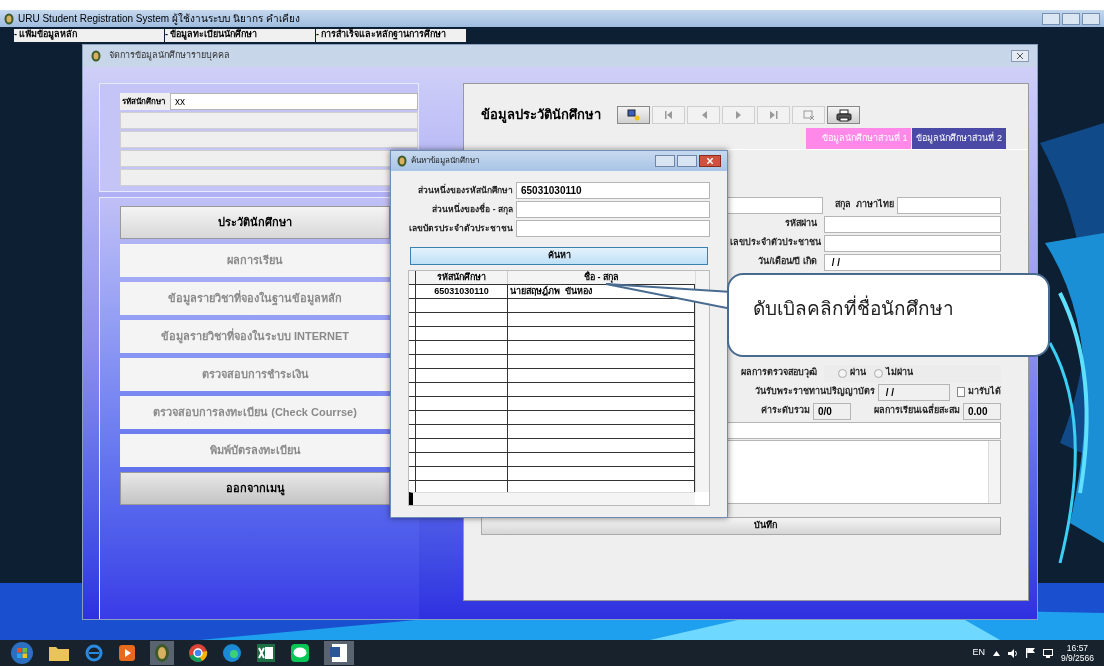 This screenshot has height=666, width=1104. Describe the element at coordinates (1077, 648) in the screenshot. I see `clock-time: 16:57` at that location.